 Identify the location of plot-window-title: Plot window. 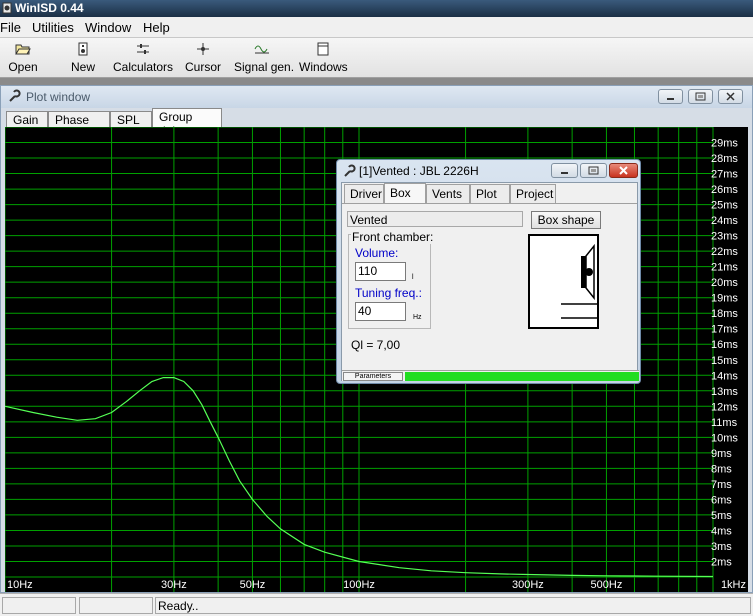
(58, 97).